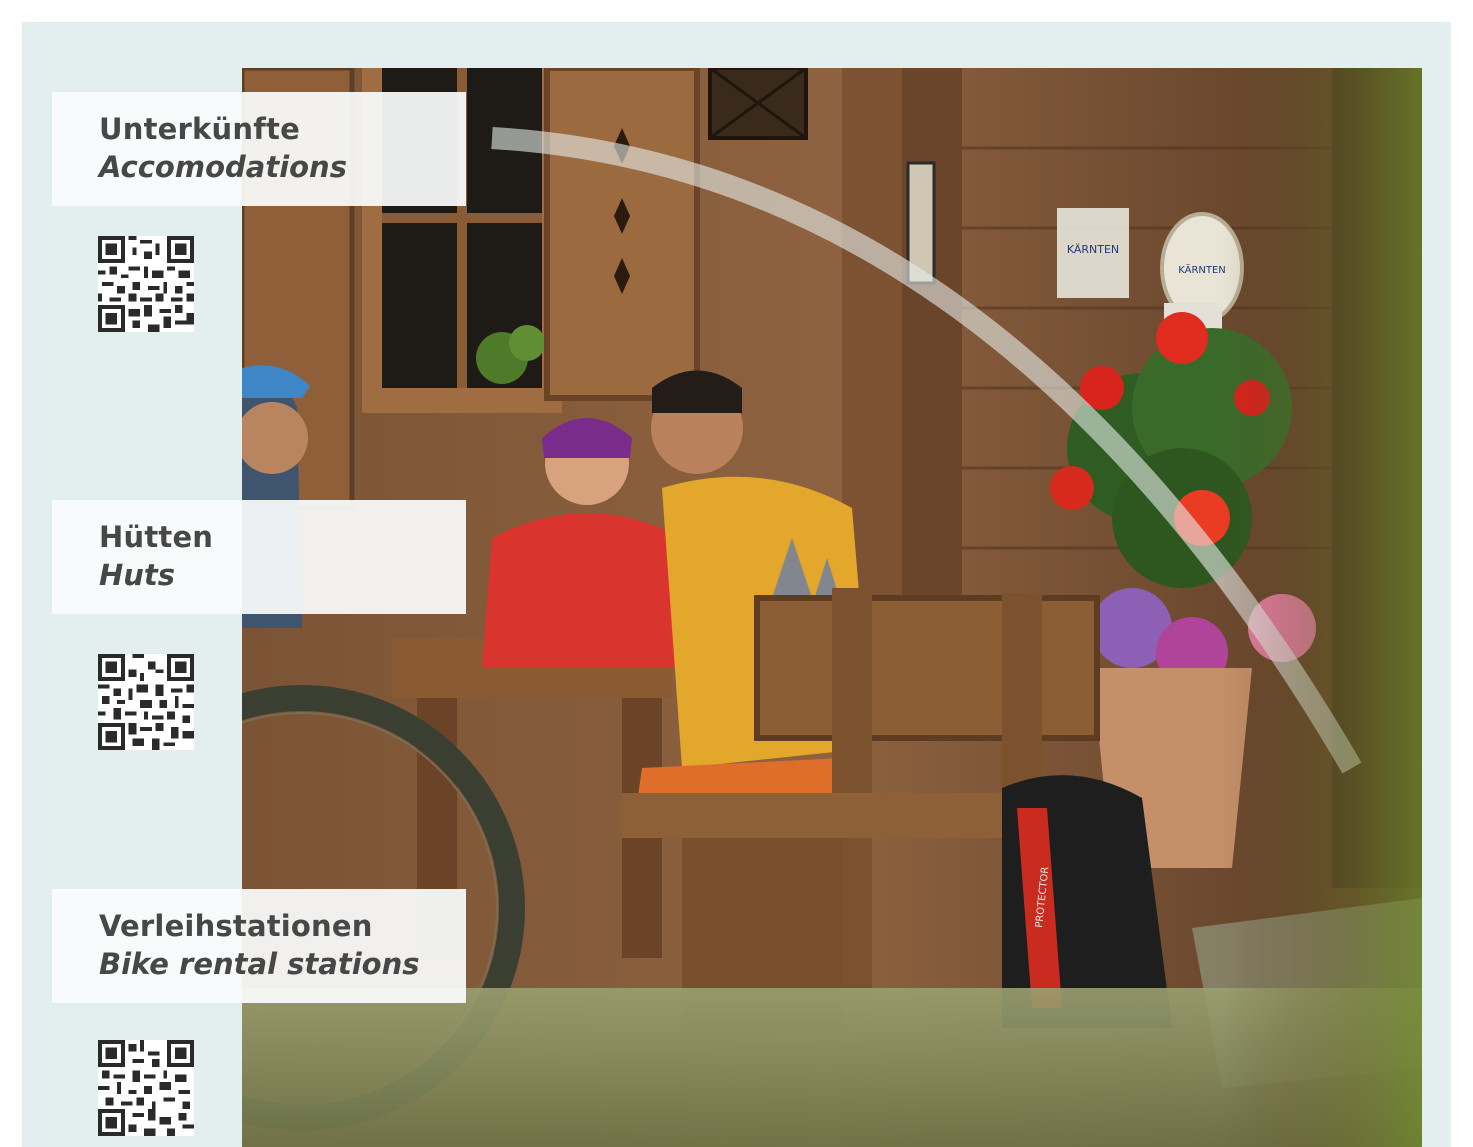  I want to click on qr-accomodations, so click(146, 284).